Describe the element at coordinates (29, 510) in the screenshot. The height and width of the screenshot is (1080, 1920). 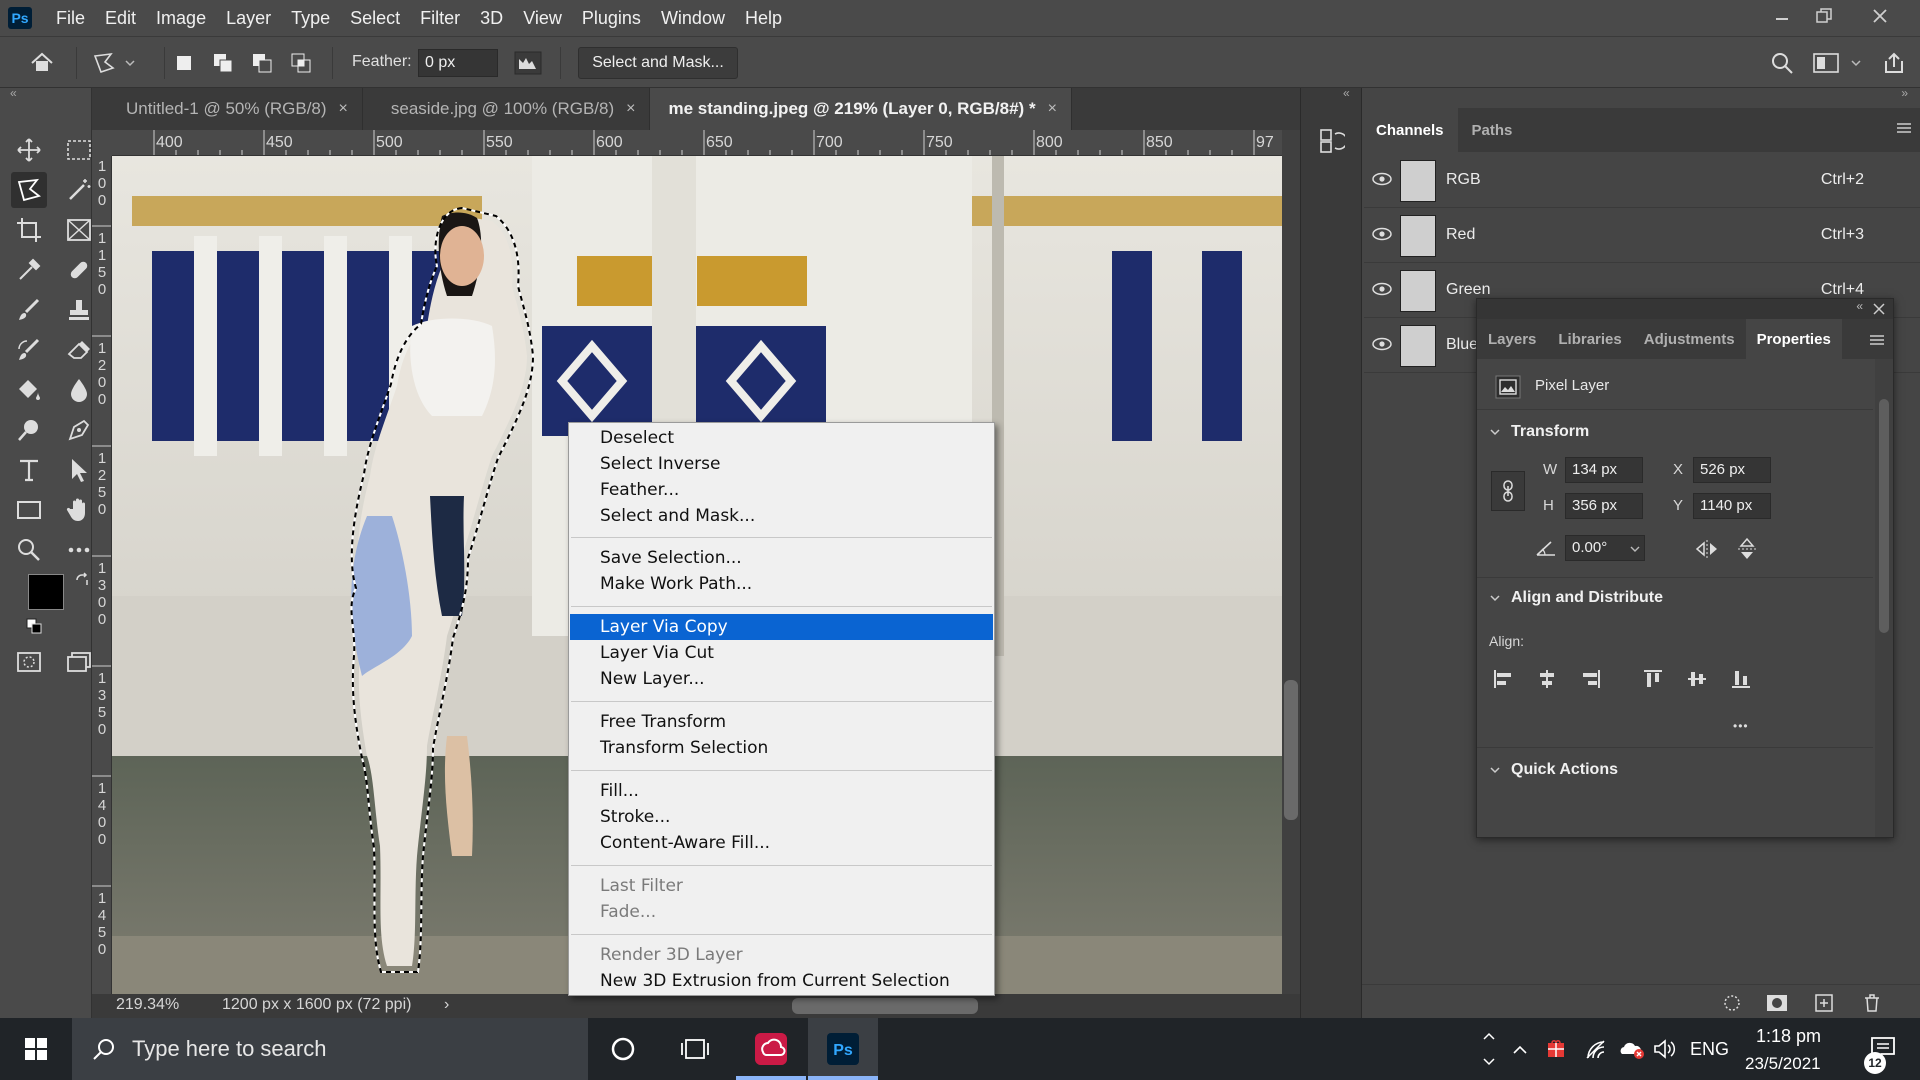
I see `rectangle-tool-icon` at that location.